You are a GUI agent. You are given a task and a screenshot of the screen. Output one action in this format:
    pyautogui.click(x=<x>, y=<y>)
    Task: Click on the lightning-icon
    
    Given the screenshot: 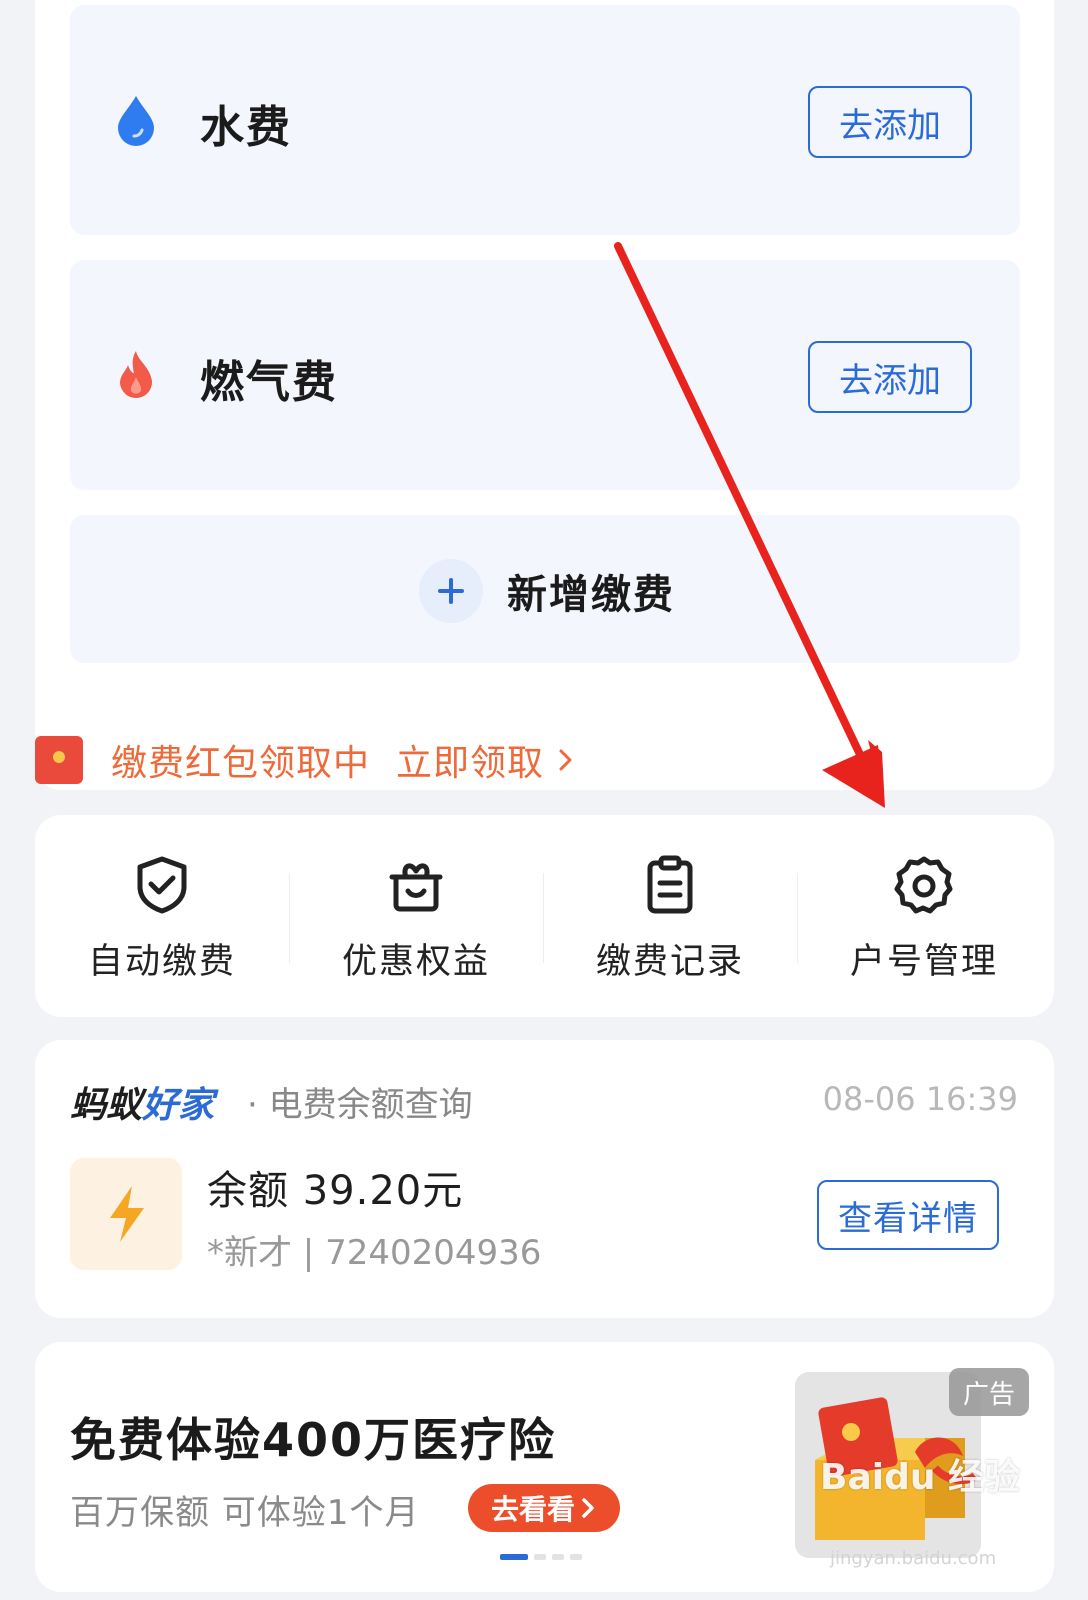 What is the action you would take?
    pyautogui.click(x=126, y=1214)
    